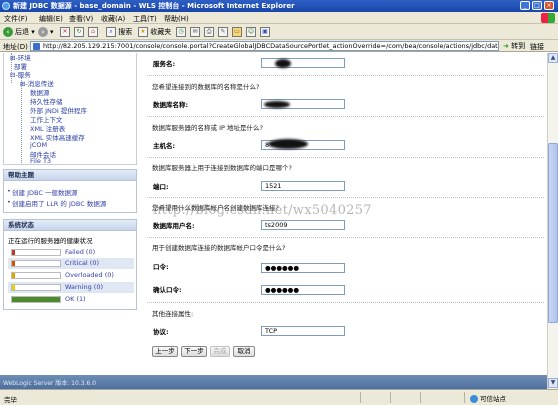 The height and width of the screenshot is (405, 558). I want to click on db-name-question: 您希望连接到的数据库的名称是什么?, so click(206, 87).